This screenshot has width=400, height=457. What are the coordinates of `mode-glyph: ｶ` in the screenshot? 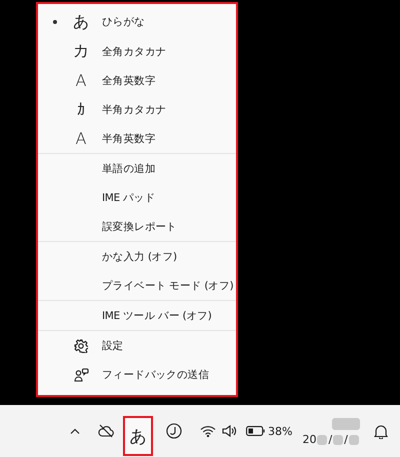 It's located at (81, 109).